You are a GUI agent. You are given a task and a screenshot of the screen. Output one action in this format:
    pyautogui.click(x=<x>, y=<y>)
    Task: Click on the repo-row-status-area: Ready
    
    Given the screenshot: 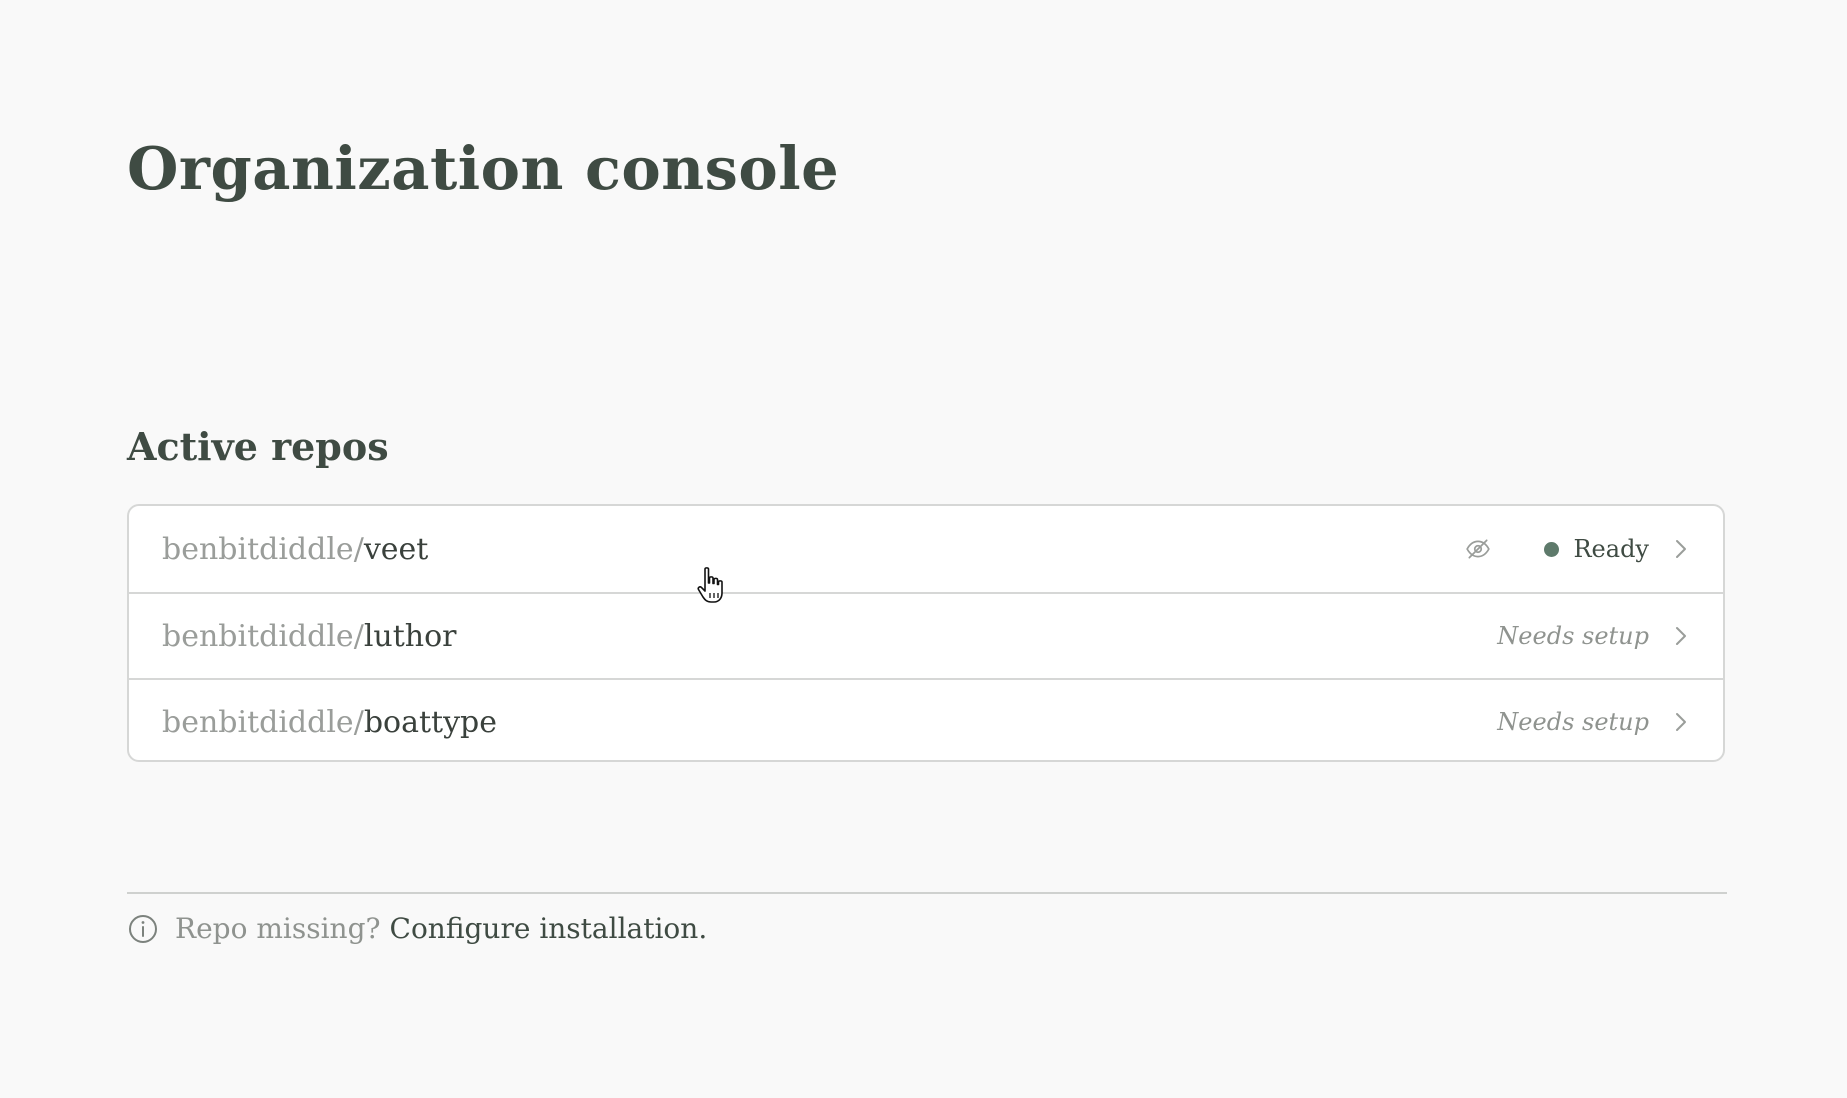 What is the action you would take?
    pyautogui.click(x=1577, y=549)
    